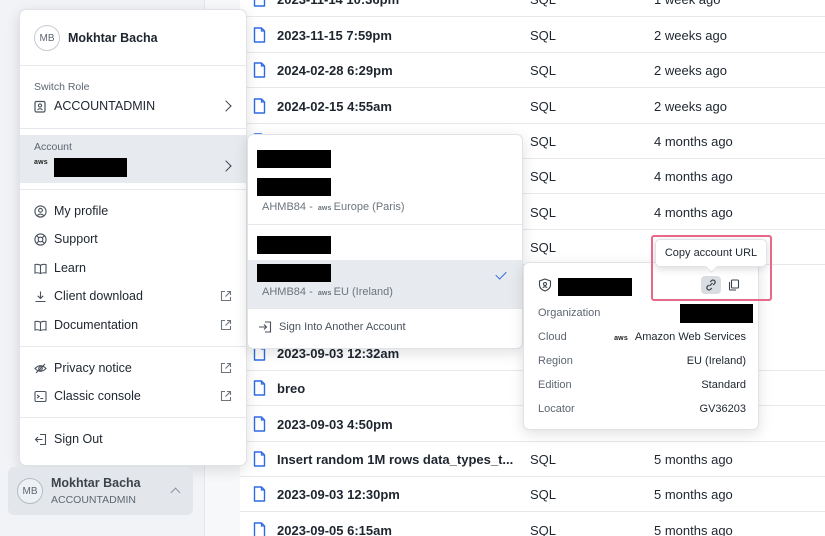 This screenshot has width=825, height=536. Describe the element at coordinates (133, 396) in the screenshot. I see `classic-console-item: Classic console` at that location.